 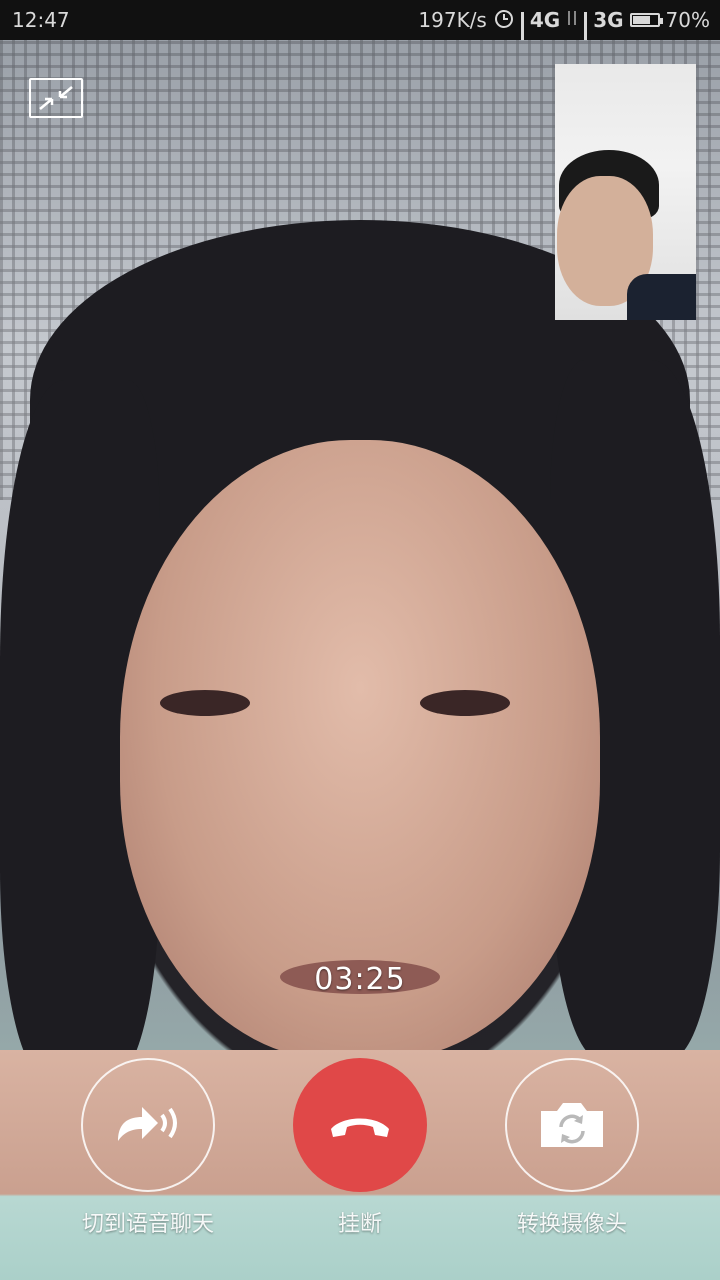 What do you see at coordinates (360, 979) in the screenshot?
I see `call-timer: 03:25` at bounding box center [360, 979].